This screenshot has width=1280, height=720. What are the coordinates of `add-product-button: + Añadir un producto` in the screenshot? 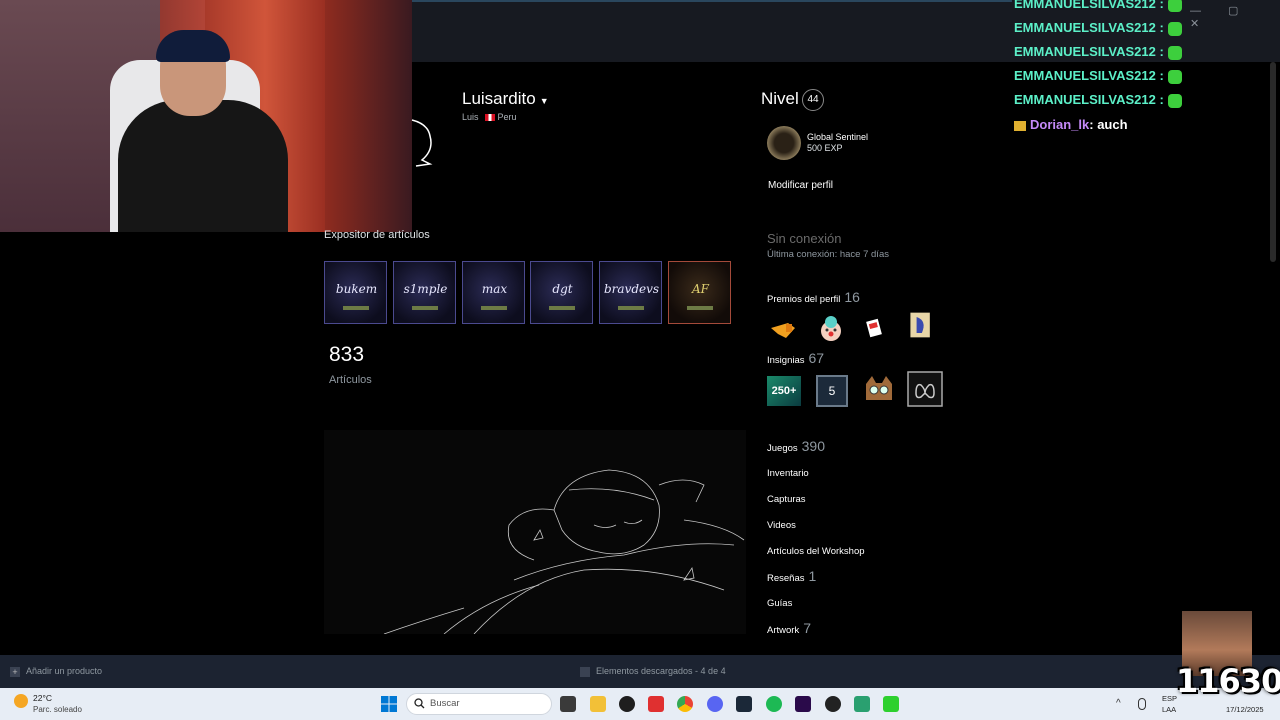 It's located at (56, 671).